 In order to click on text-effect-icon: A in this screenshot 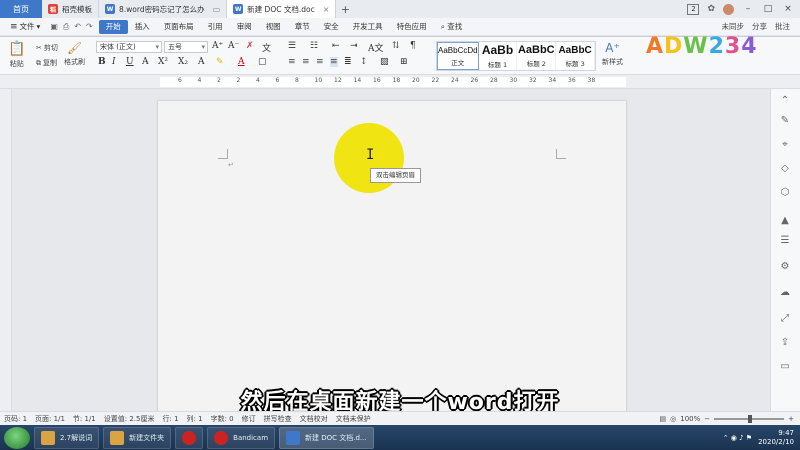, I will do `click(201, 62)`.